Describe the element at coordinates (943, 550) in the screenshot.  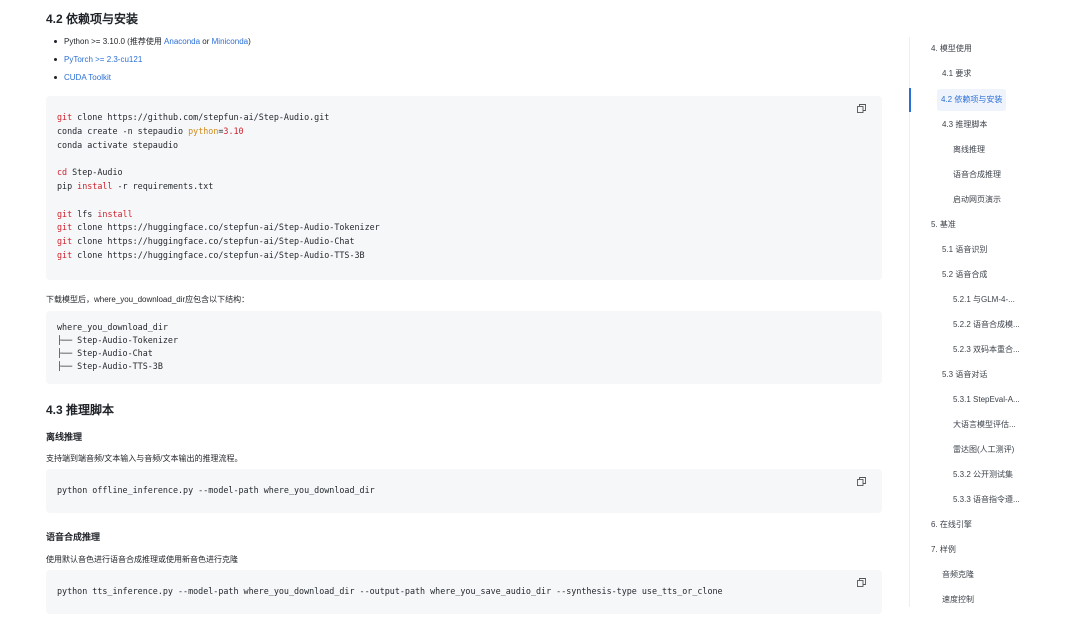
I see `toc-item-7: 7. 样例` at that location.